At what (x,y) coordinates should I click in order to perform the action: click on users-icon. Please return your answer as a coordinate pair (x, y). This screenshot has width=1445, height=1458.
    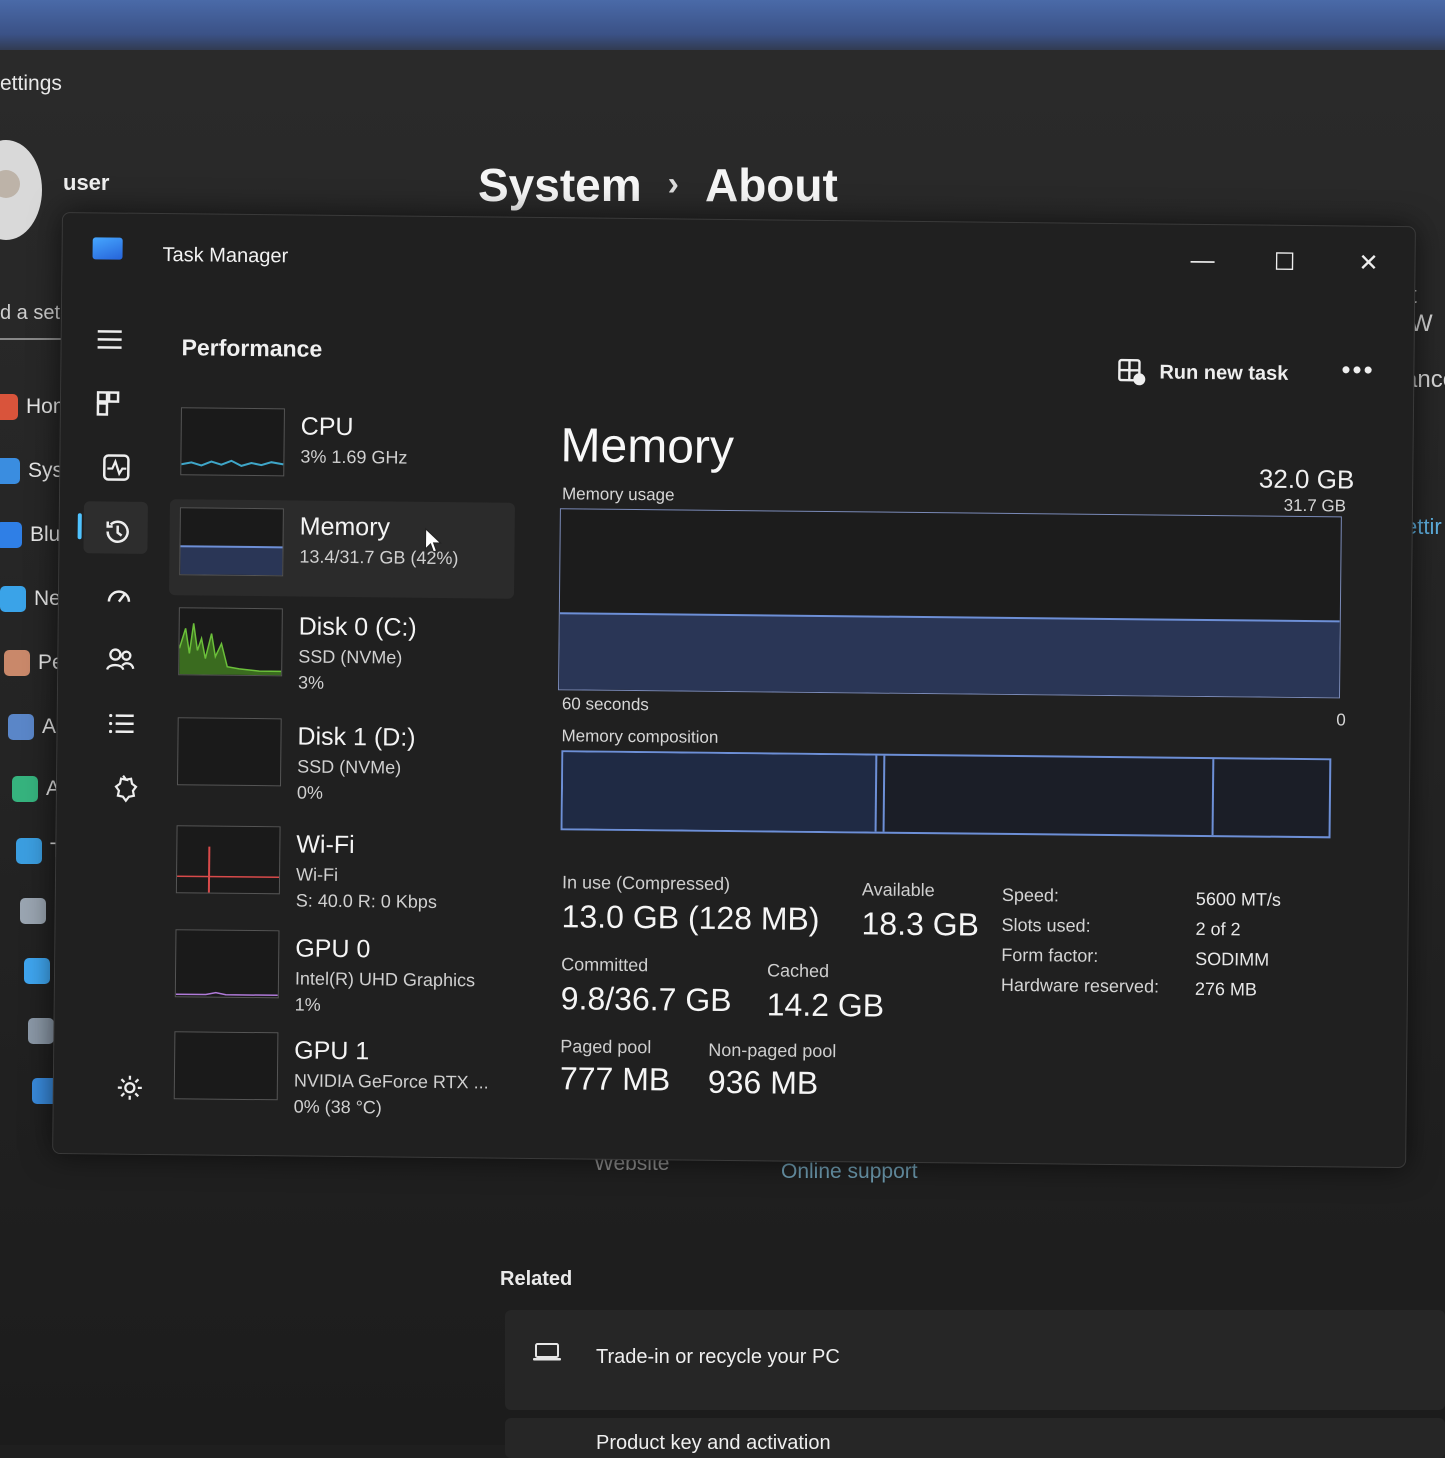
    Looking at the image, I should click on (120, 659).